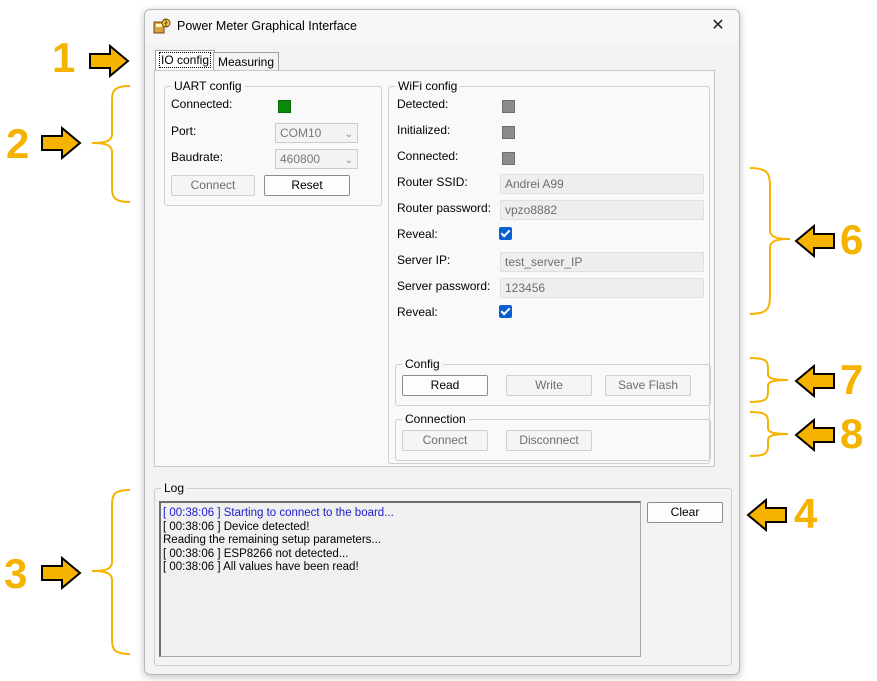 Image resolution: width=877 pixels, height=681 pixels. Describe the element at coordinates (508, 158) in the screenshot. I see `wifi-connected-indicator` at that location.